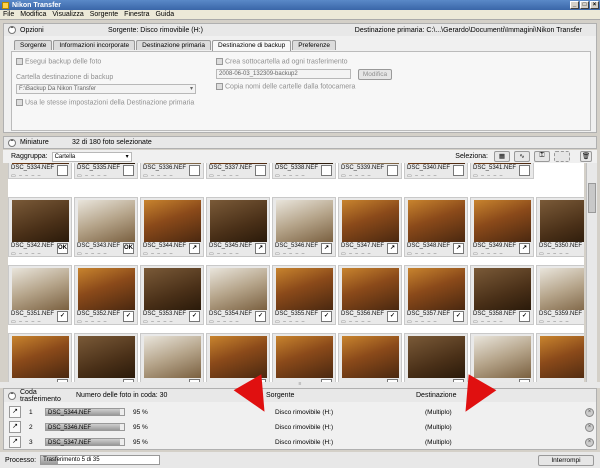  I want to click on tab-sorgente: Sorgente, so click(33, 45).